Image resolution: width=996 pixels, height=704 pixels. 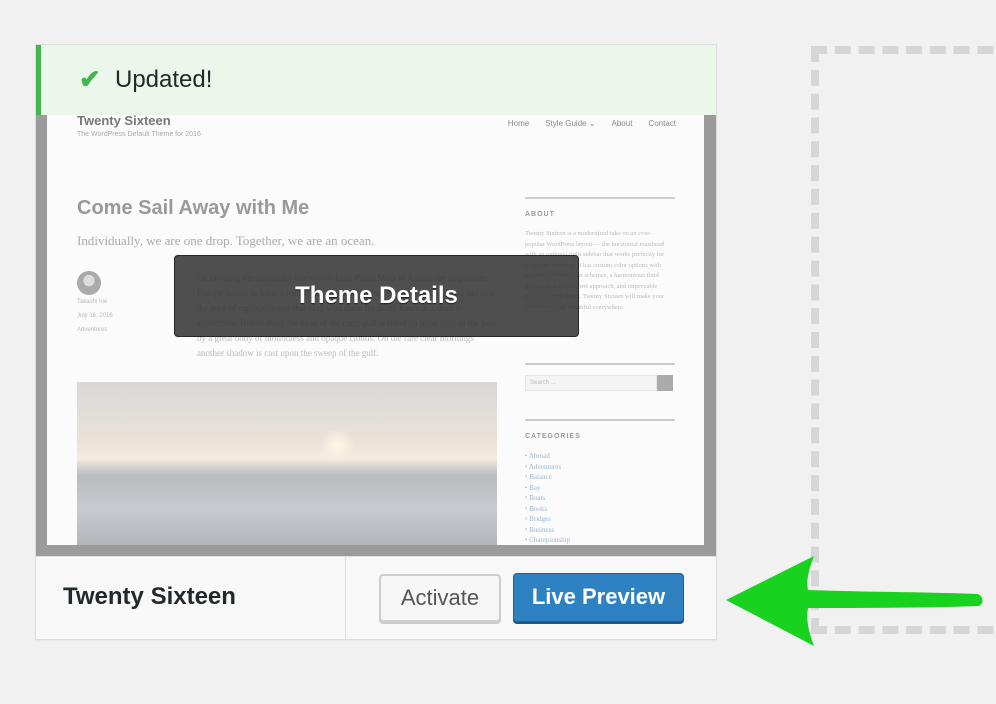 I want to click on search-icon, so click(x=665, y=383).